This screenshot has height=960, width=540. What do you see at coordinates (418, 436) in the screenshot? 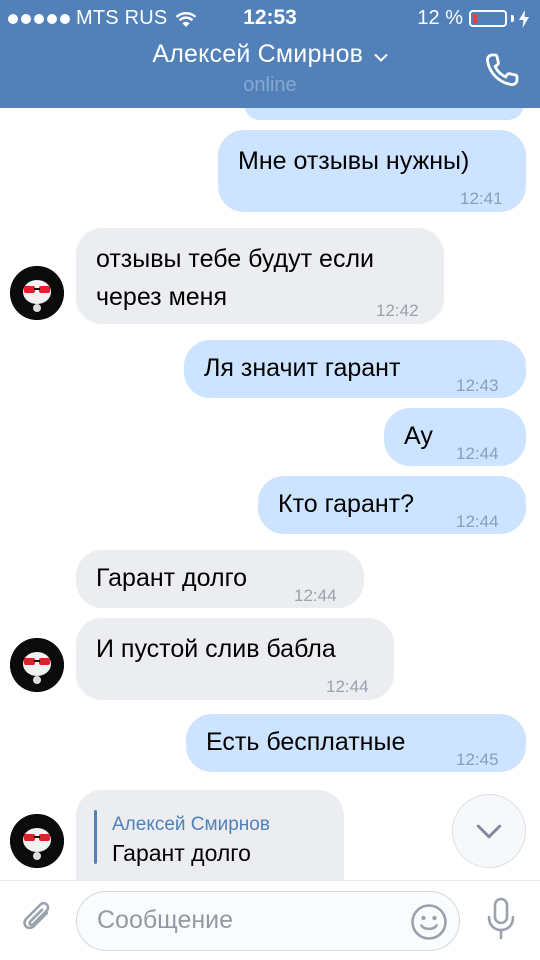
I see `message-text: Ау` at bounding box center [418, 436].